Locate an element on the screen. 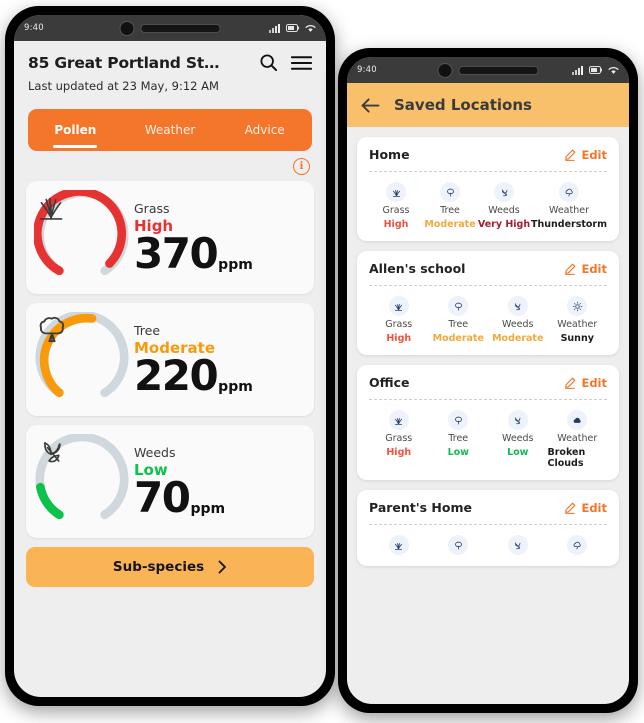 The height and width of the screenshot is (723, 644). grass-gauge is located at coordinates (82, 237).